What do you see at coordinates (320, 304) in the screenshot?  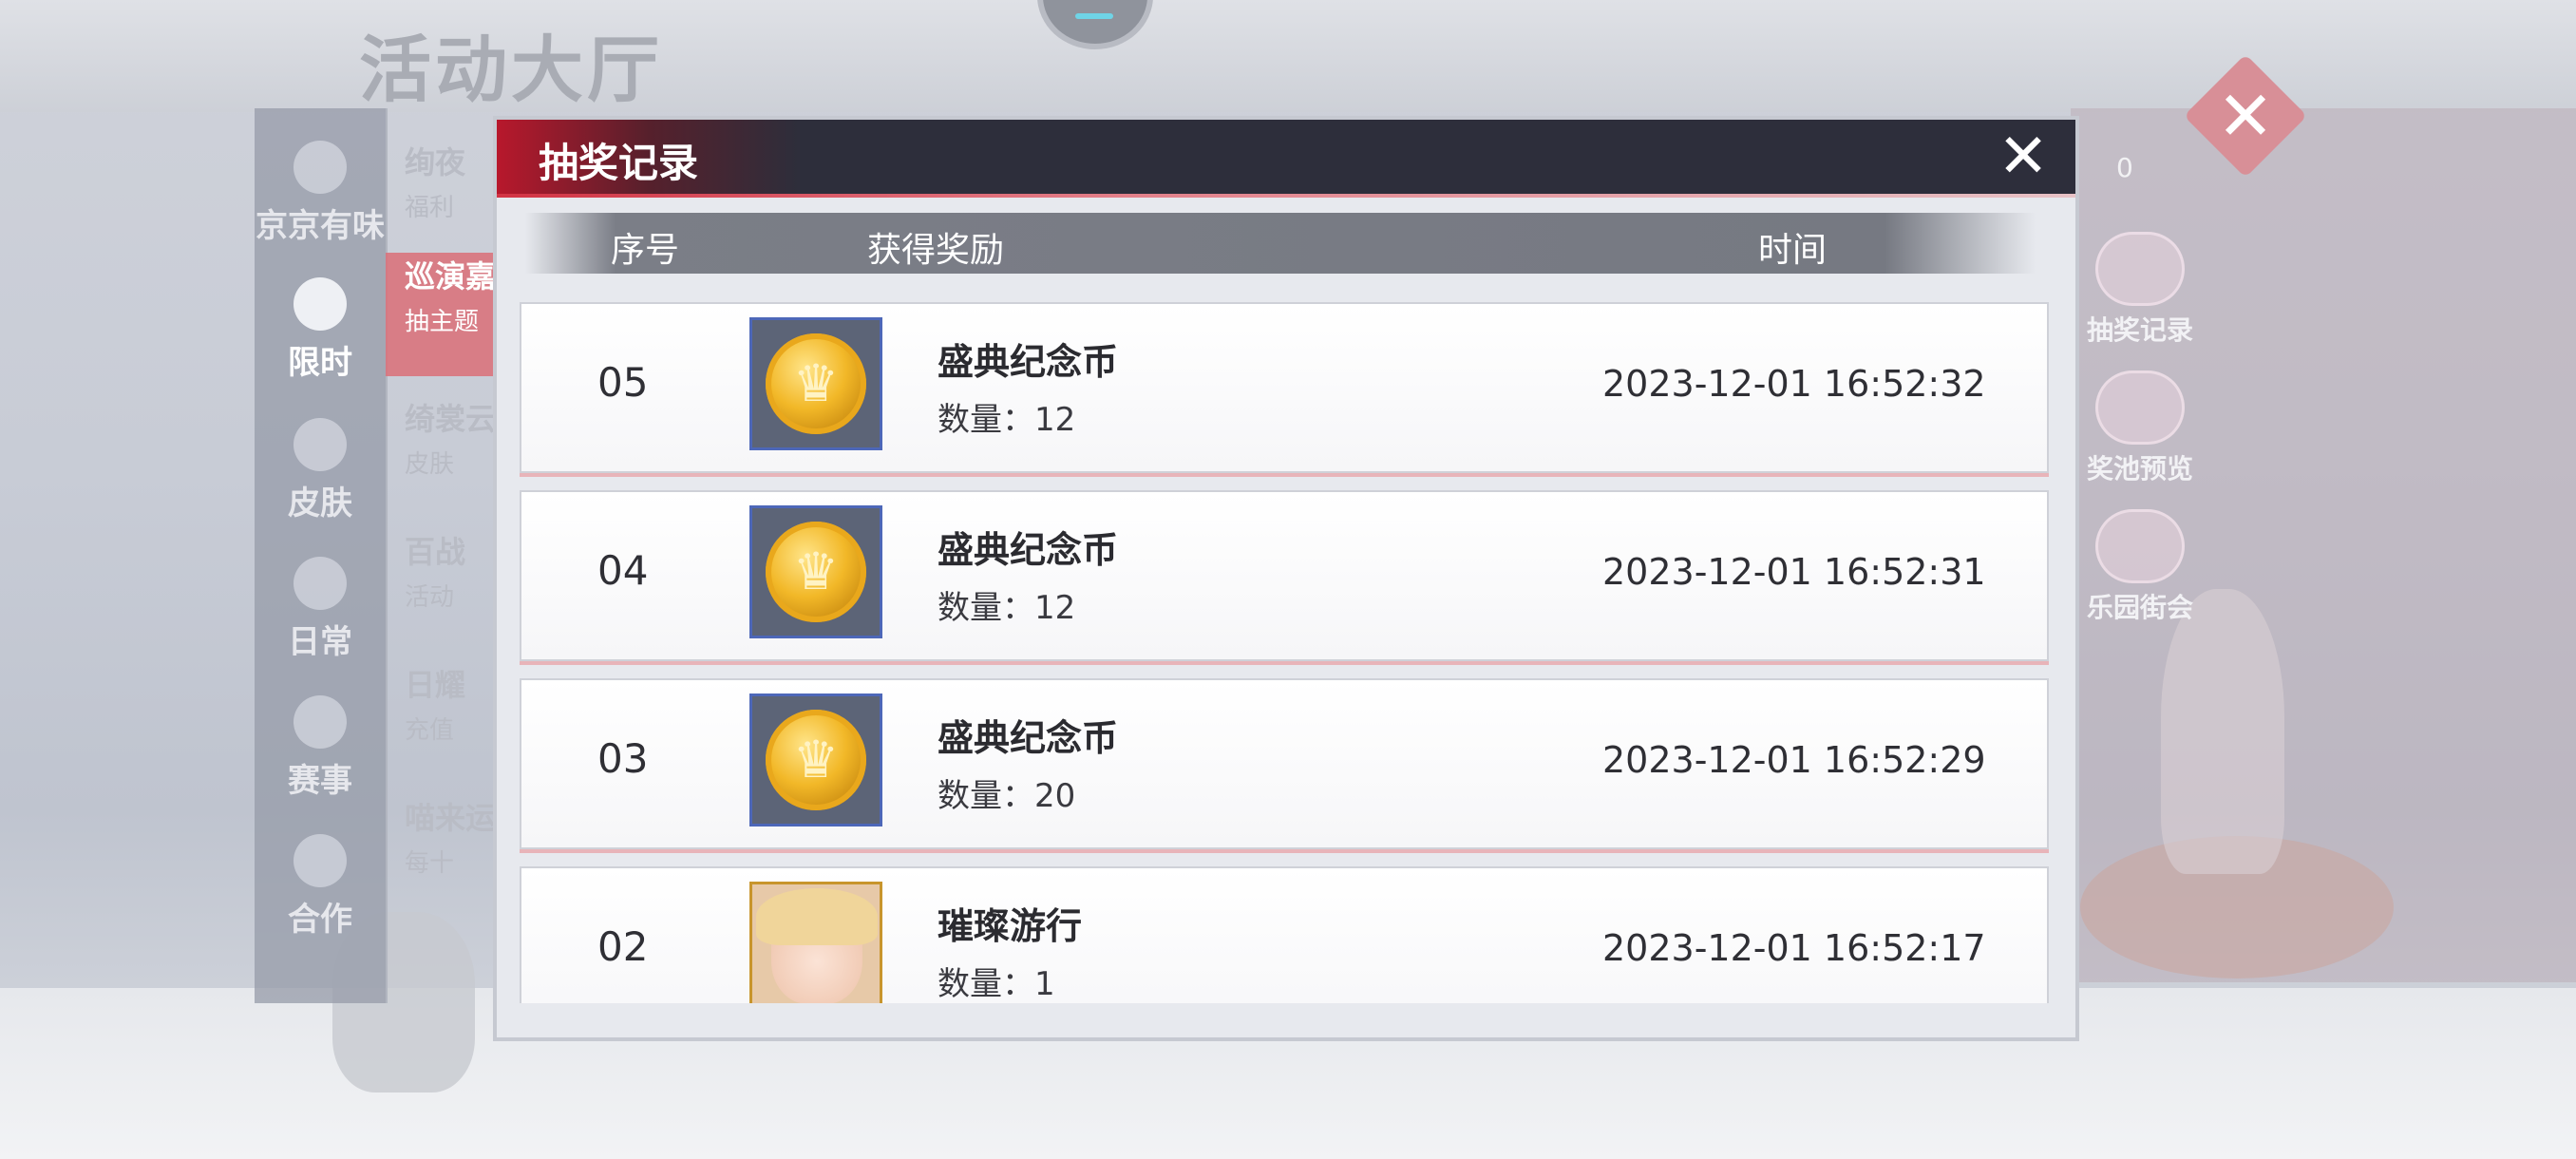 I see `clock-icon` at bounding box center [320, 304].